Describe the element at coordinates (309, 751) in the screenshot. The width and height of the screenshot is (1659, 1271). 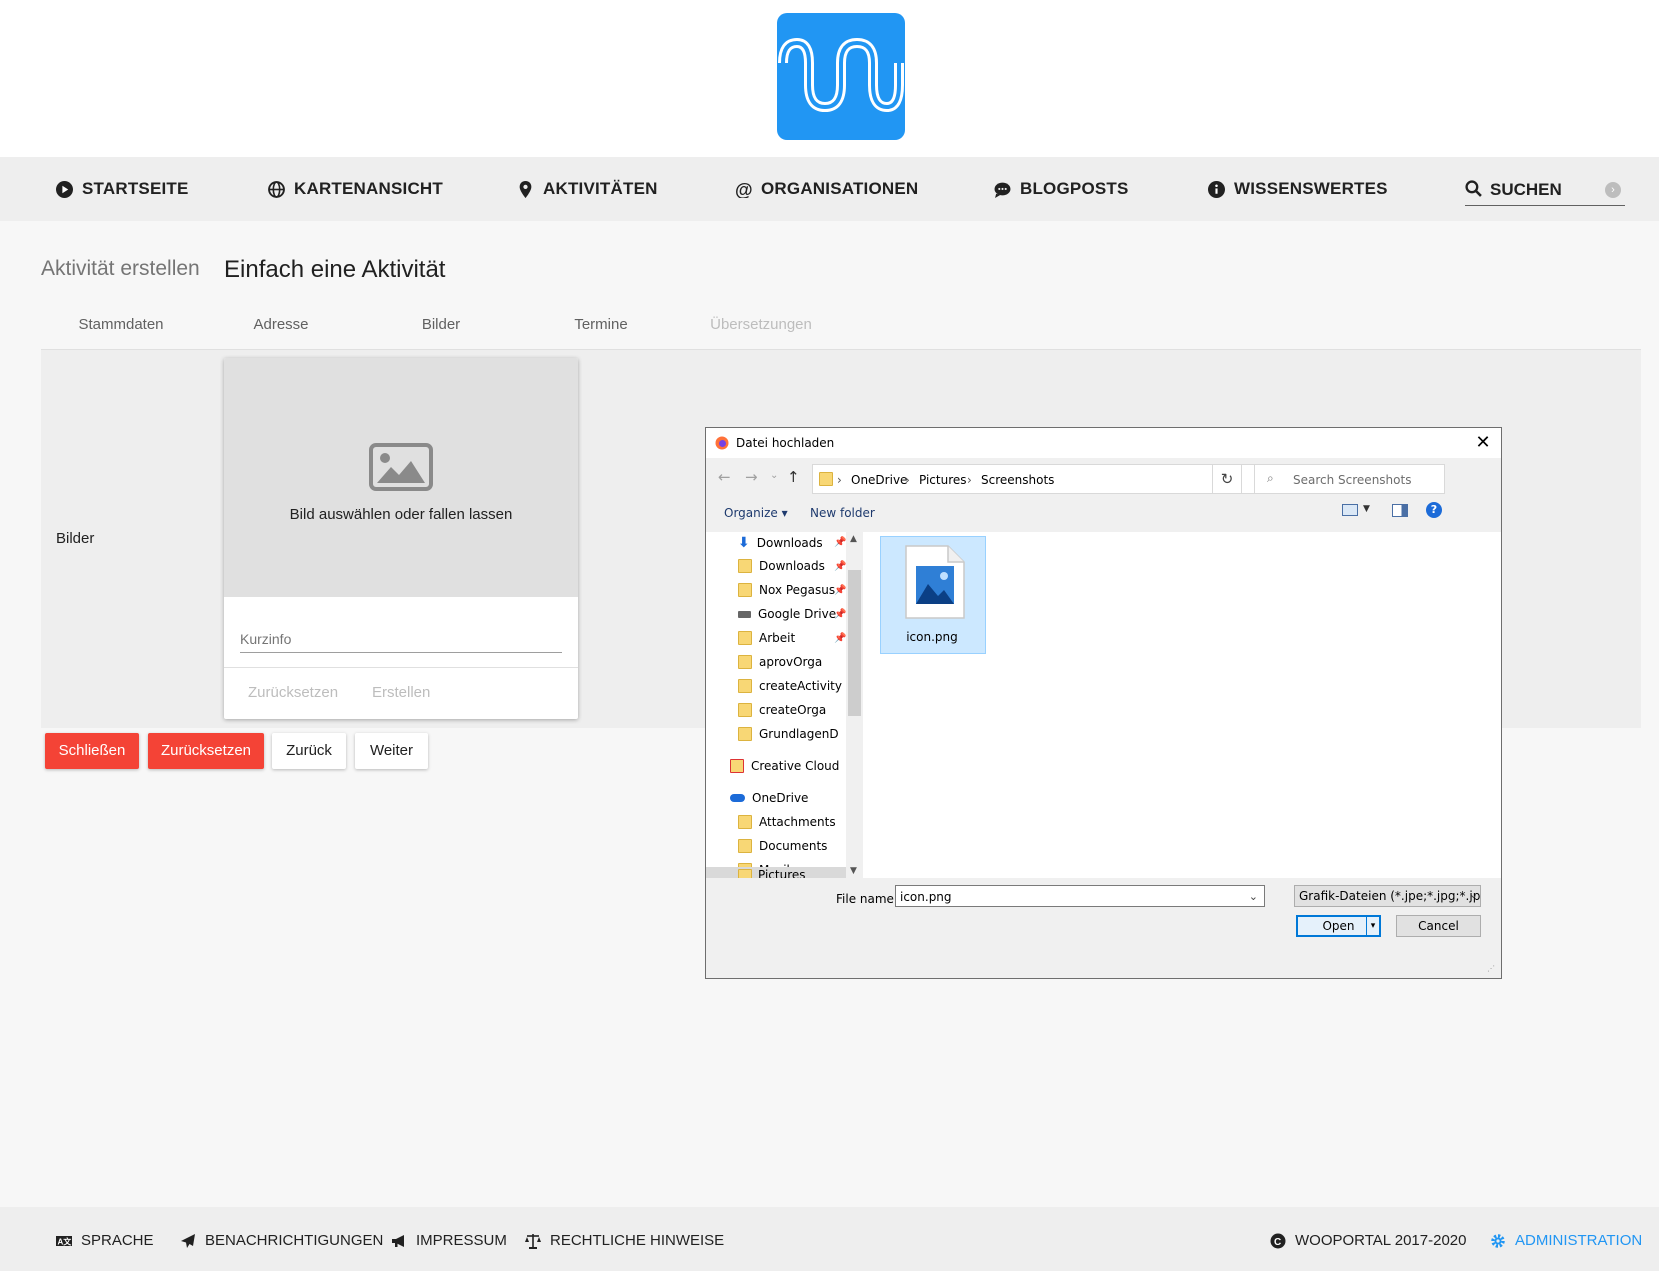
I see `back-button: Zurück` at that location.